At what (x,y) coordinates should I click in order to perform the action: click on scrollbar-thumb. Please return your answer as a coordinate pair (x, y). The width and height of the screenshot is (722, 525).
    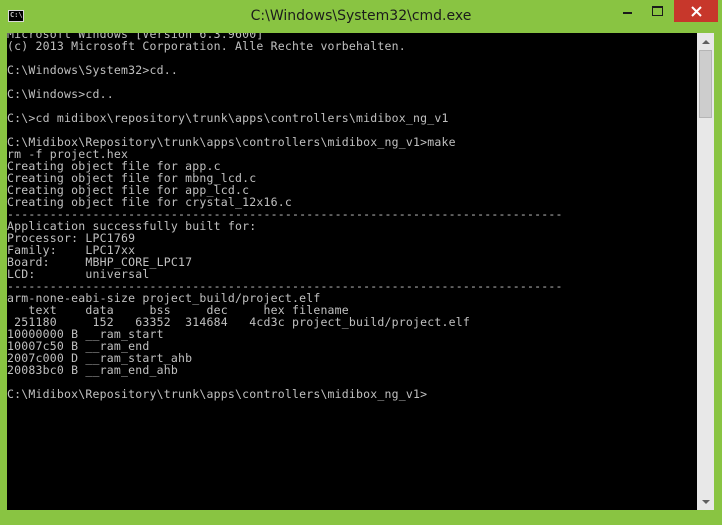
    Looking at the image, I should click on (705, 84).